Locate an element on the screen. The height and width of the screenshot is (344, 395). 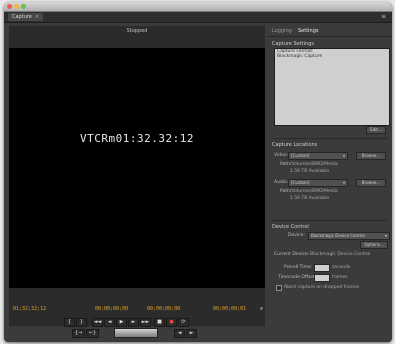
preroll-input is located at coordinates (322, 268).